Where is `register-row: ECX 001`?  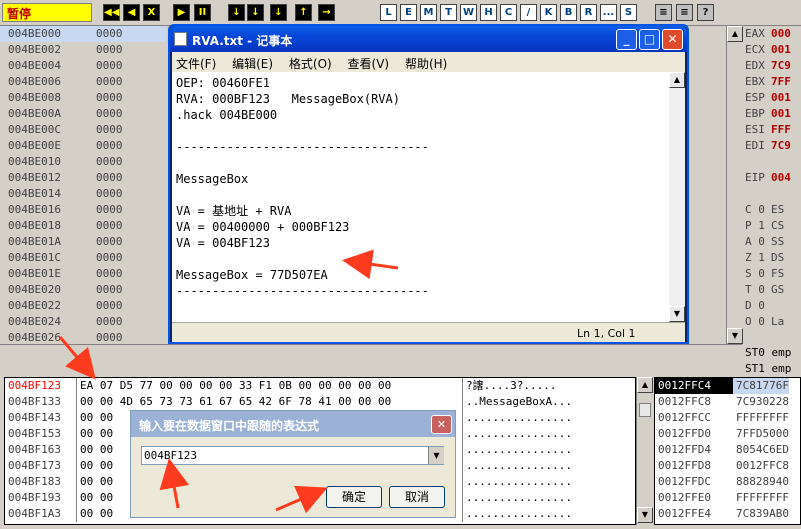 register-row: ECX 001 is located at coordinates (771, 50).